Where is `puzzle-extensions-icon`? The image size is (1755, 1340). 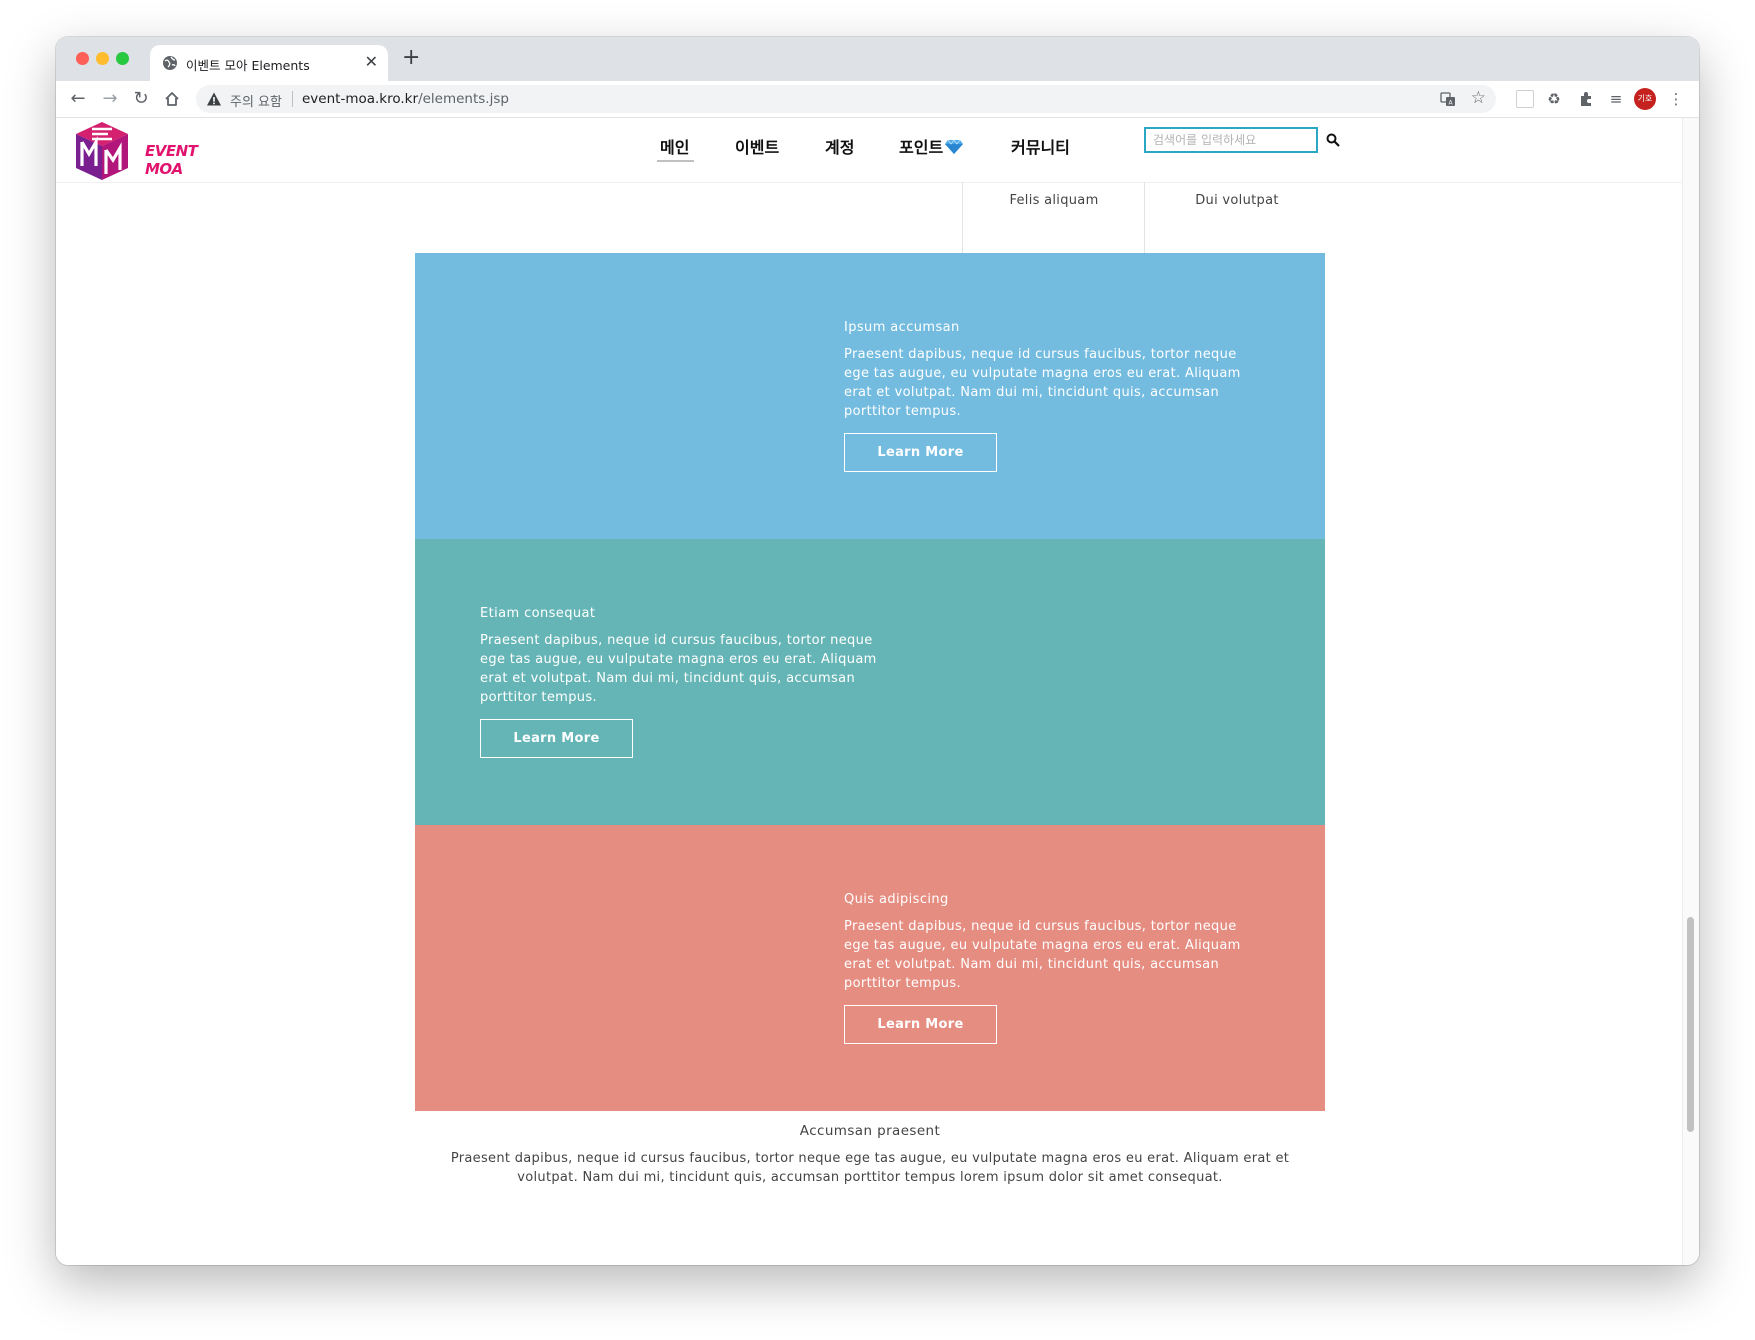
puzzle-extensions-icon is located at coordinates (1586, 99).